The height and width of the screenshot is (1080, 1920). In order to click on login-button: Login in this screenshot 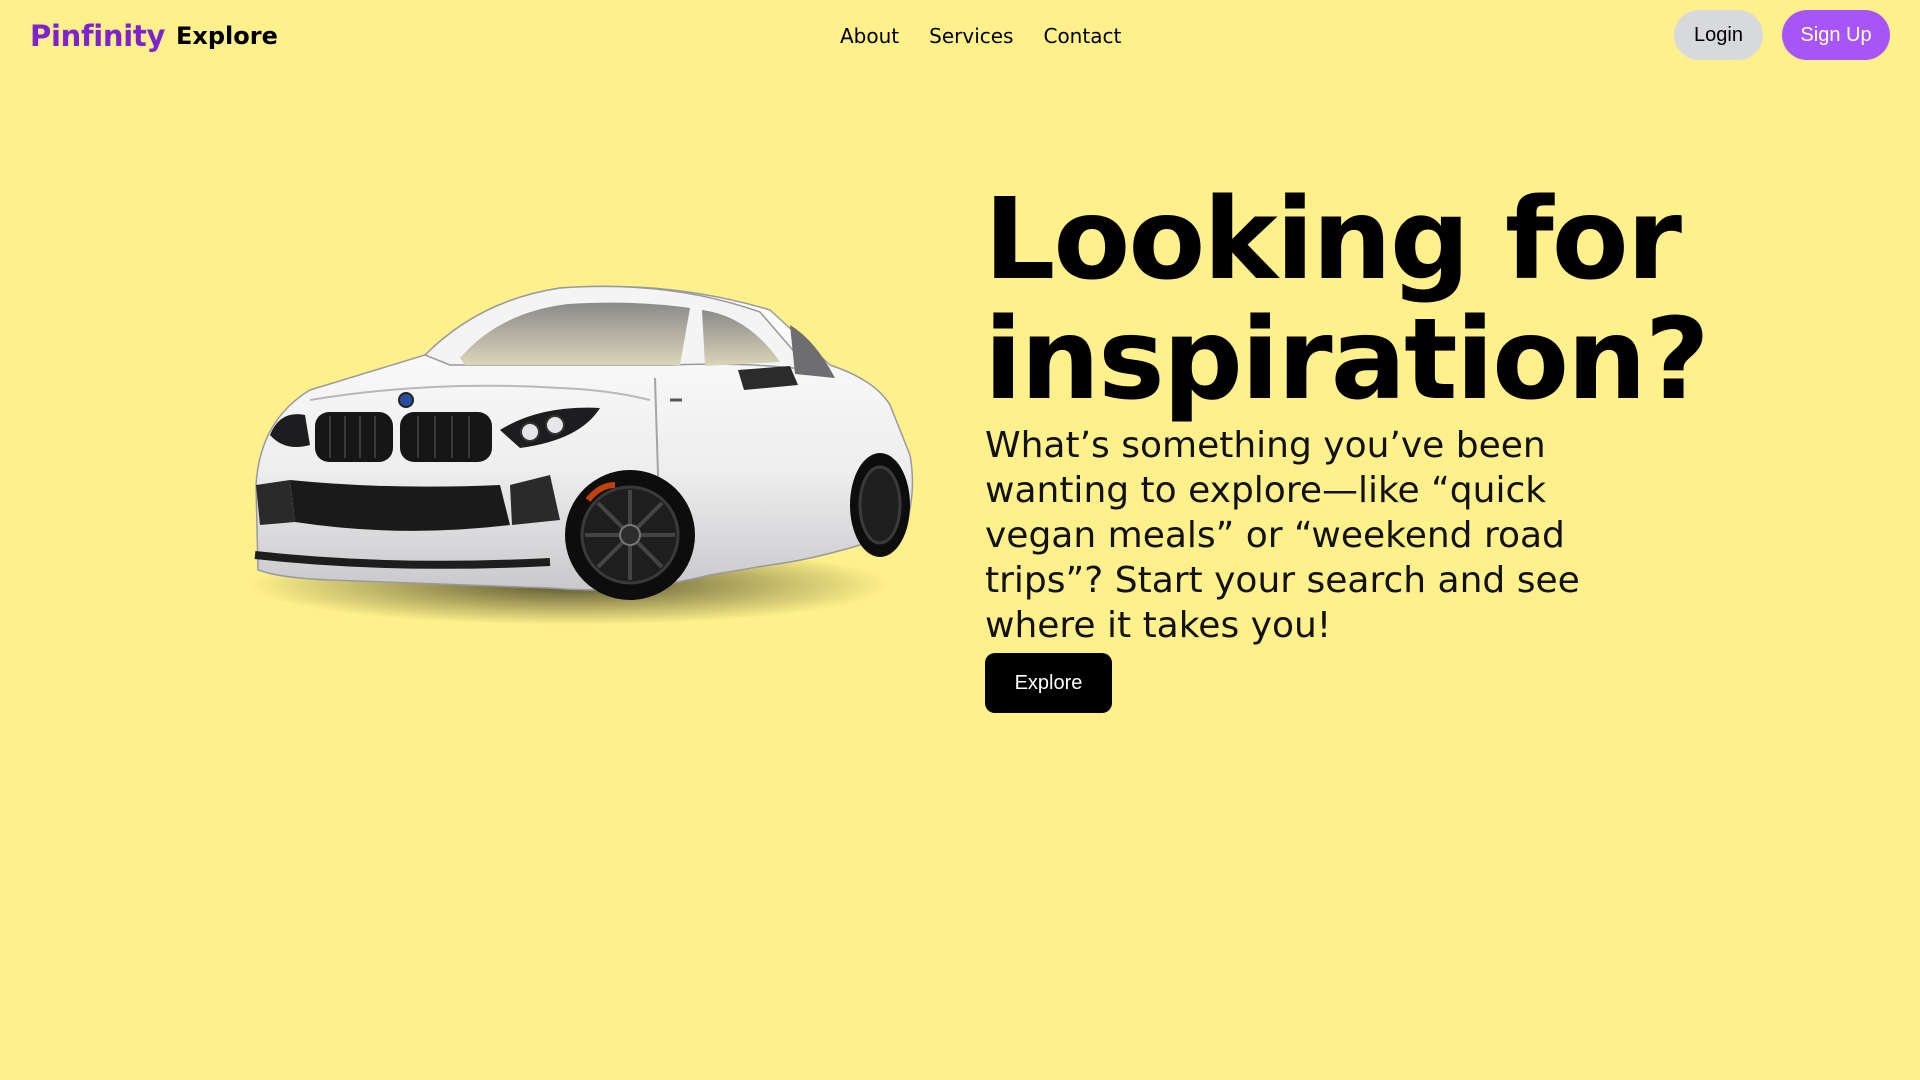, I will do `click(1718, 35)`.